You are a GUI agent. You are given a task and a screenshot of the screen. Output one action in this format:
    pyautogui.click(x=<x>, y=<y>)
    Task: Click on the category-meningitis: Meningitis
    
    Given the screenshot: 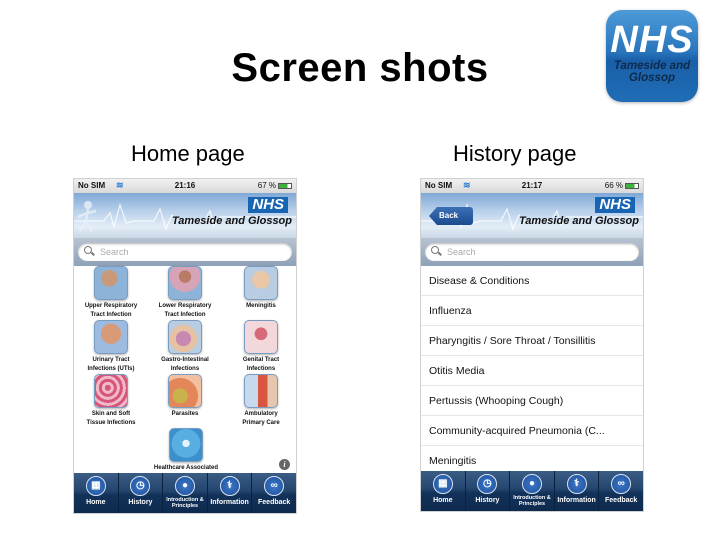 What is the action you would take?
    pyautogui.click(x=261, y=288)
    